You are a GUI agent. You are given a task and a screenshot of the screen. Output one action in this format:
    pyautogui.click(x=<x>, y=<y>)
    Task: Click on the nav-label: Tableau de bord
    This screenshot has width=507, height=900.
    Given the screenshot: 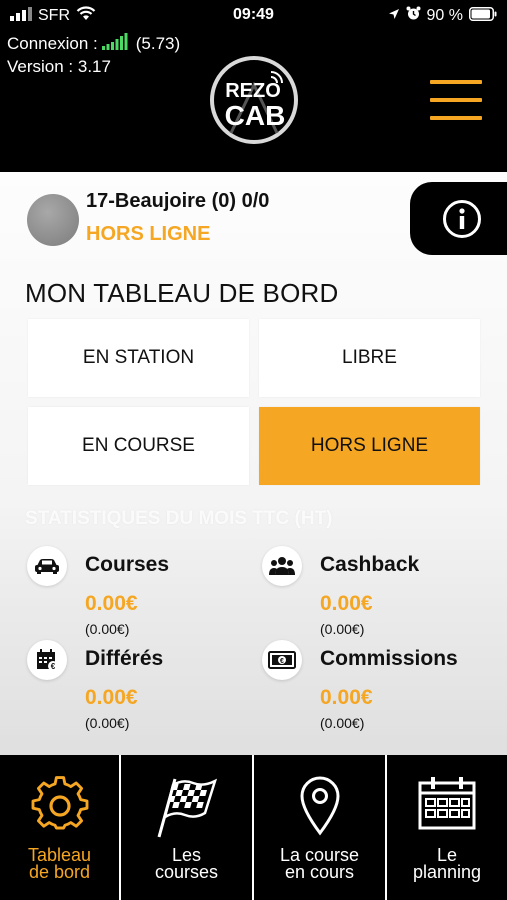 What is the action you would take?
    pyautogui.click(x=59, y=864)
    